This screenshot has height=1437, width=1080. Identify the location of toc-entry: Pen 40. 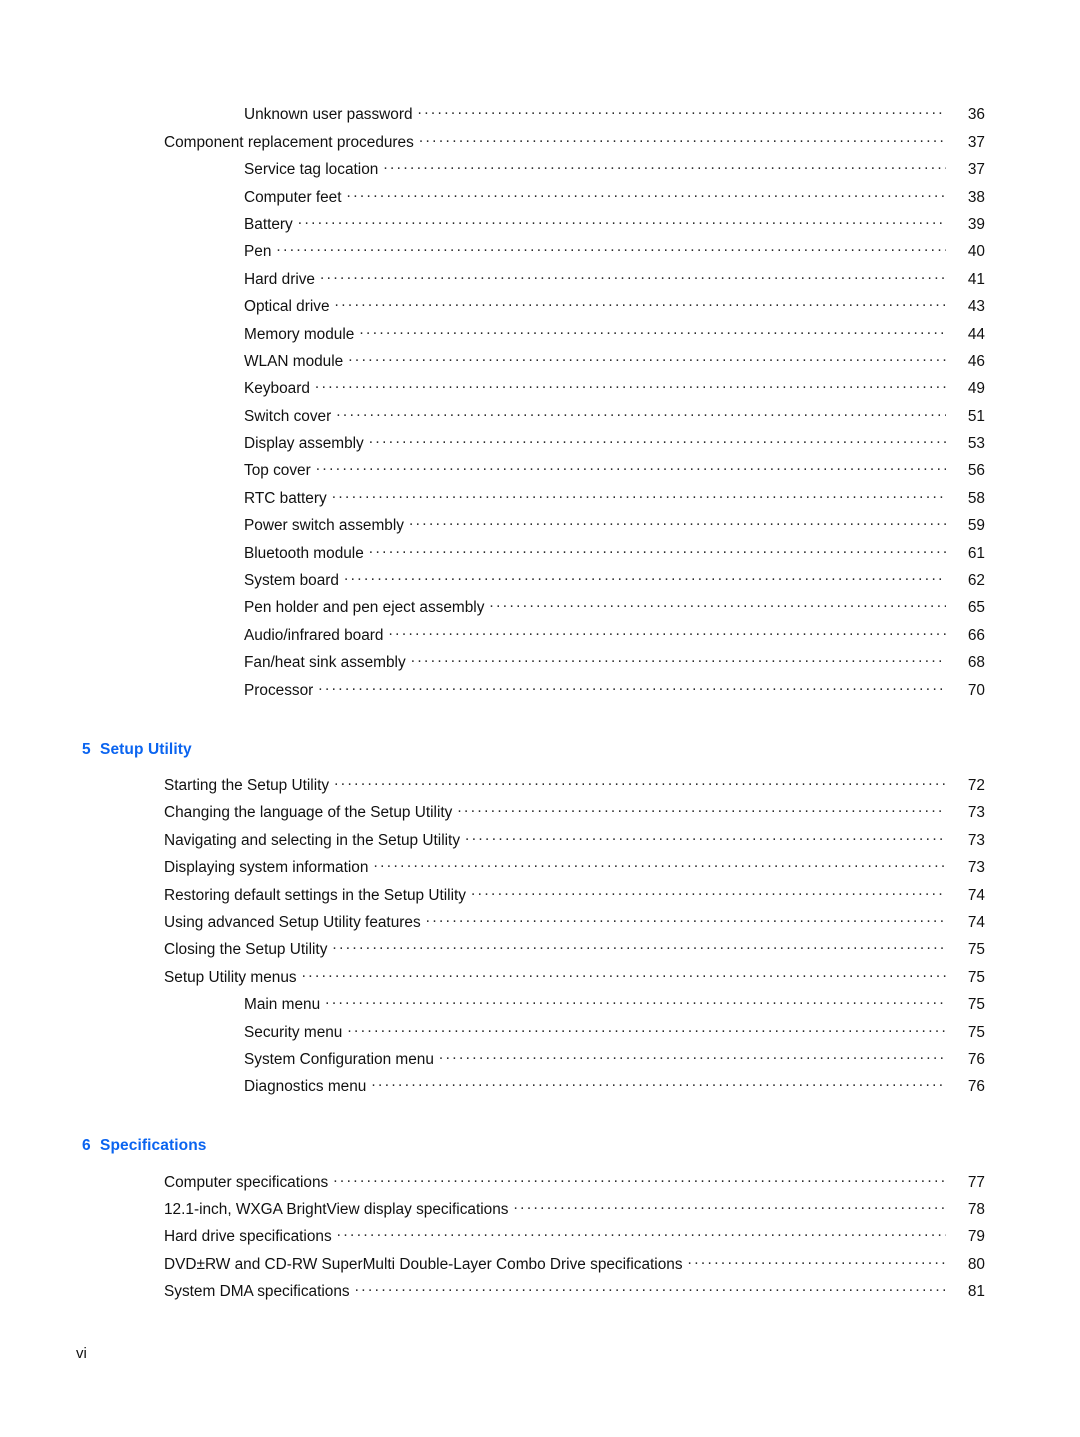
(492, 254).